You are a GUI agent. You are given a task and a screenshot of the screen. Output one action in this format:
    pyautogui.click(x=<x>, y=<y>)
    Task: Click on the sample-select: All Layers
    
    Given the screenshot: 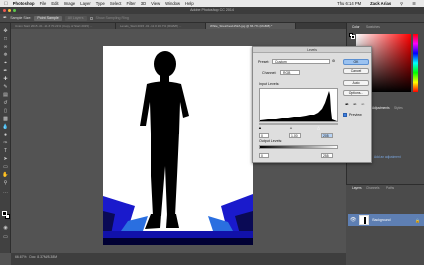 What is the action you would take?
    pyautogui.click(x=75, y=18)
    